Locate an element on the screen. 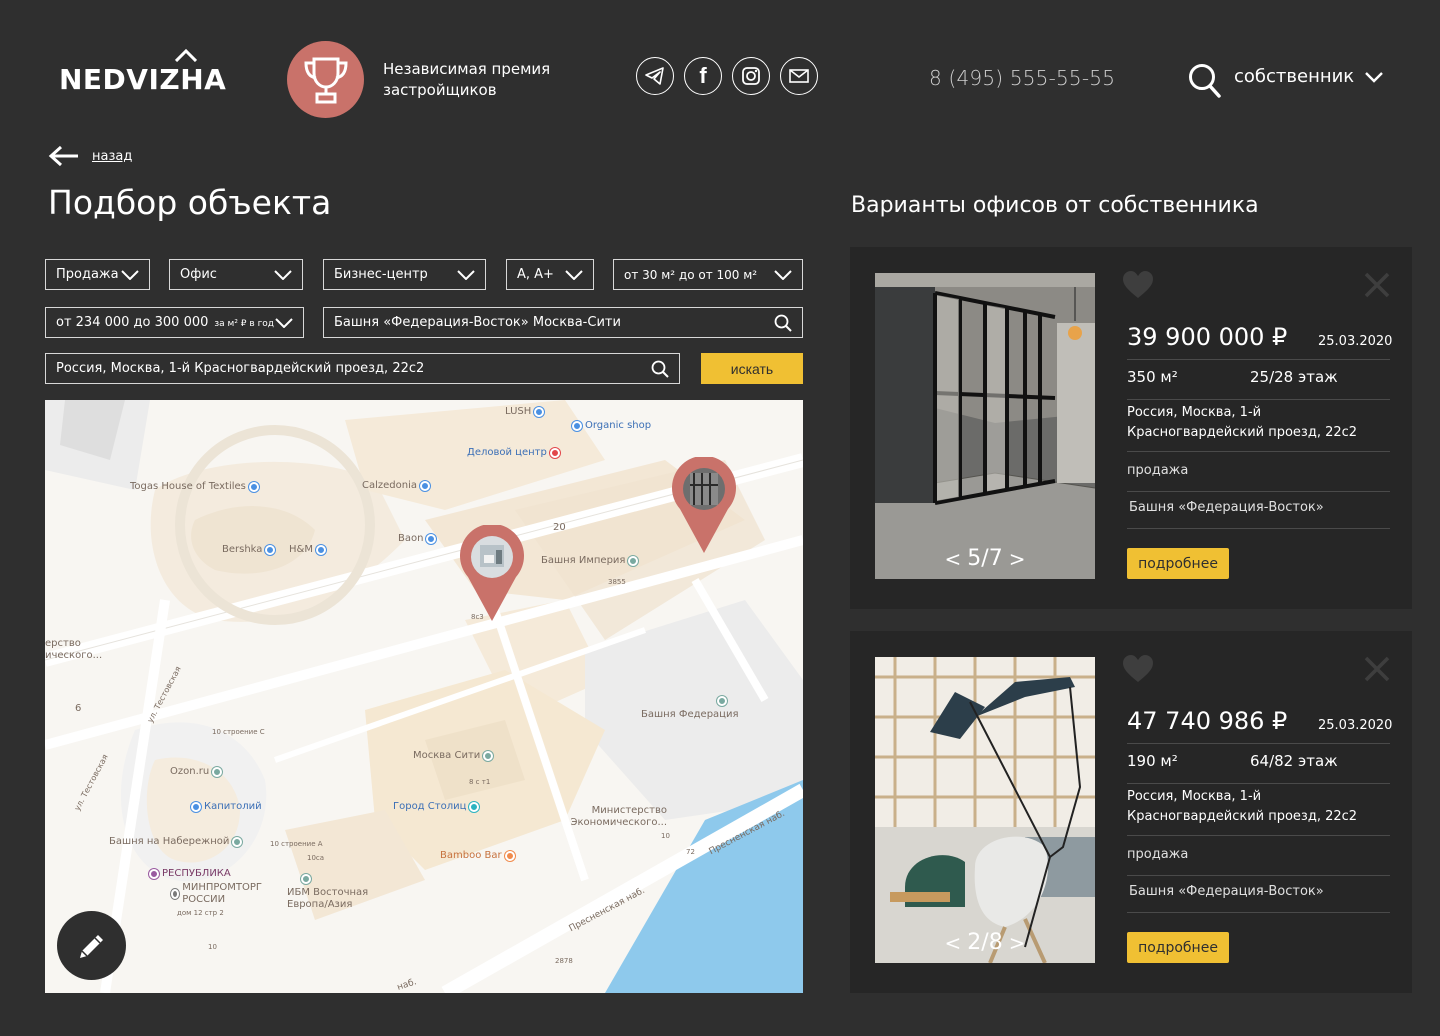 The width and height of the screenshot is (1440, 1036). poi-label: Calzedonia is located at coordinates (389, 485).